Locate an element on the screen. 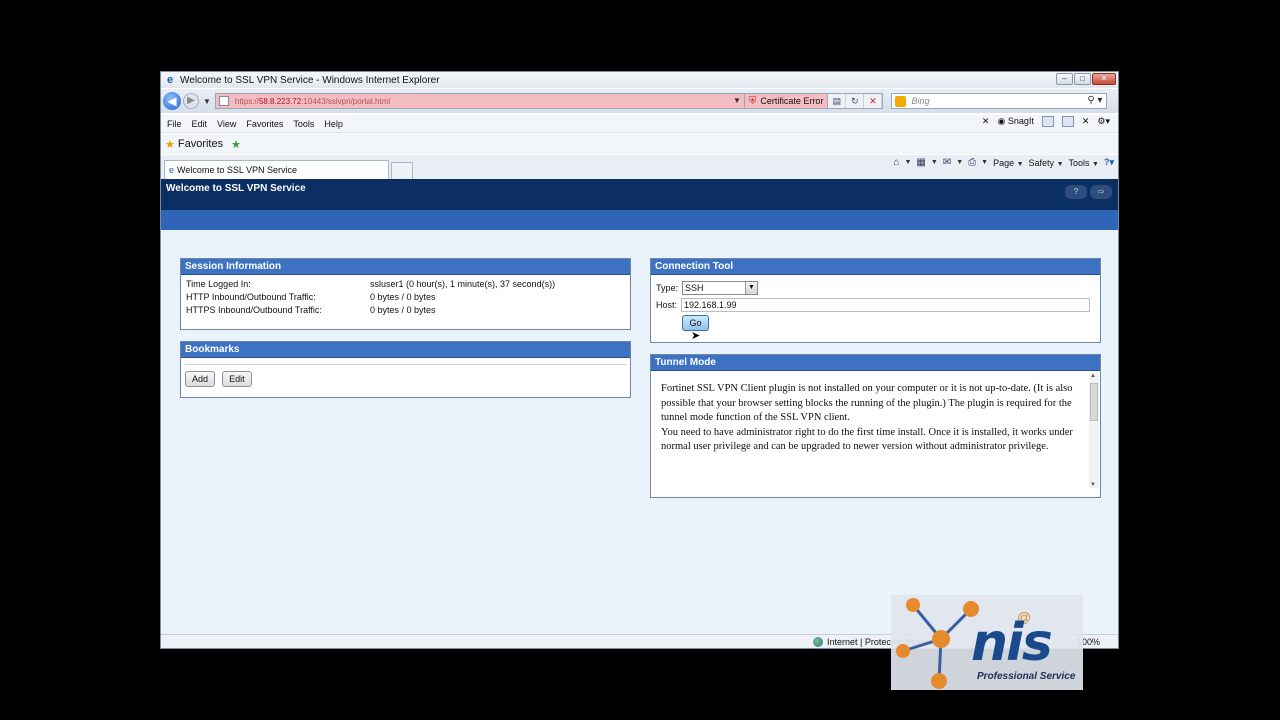  menu-tools: Tools is located at coordinates (303, 124).